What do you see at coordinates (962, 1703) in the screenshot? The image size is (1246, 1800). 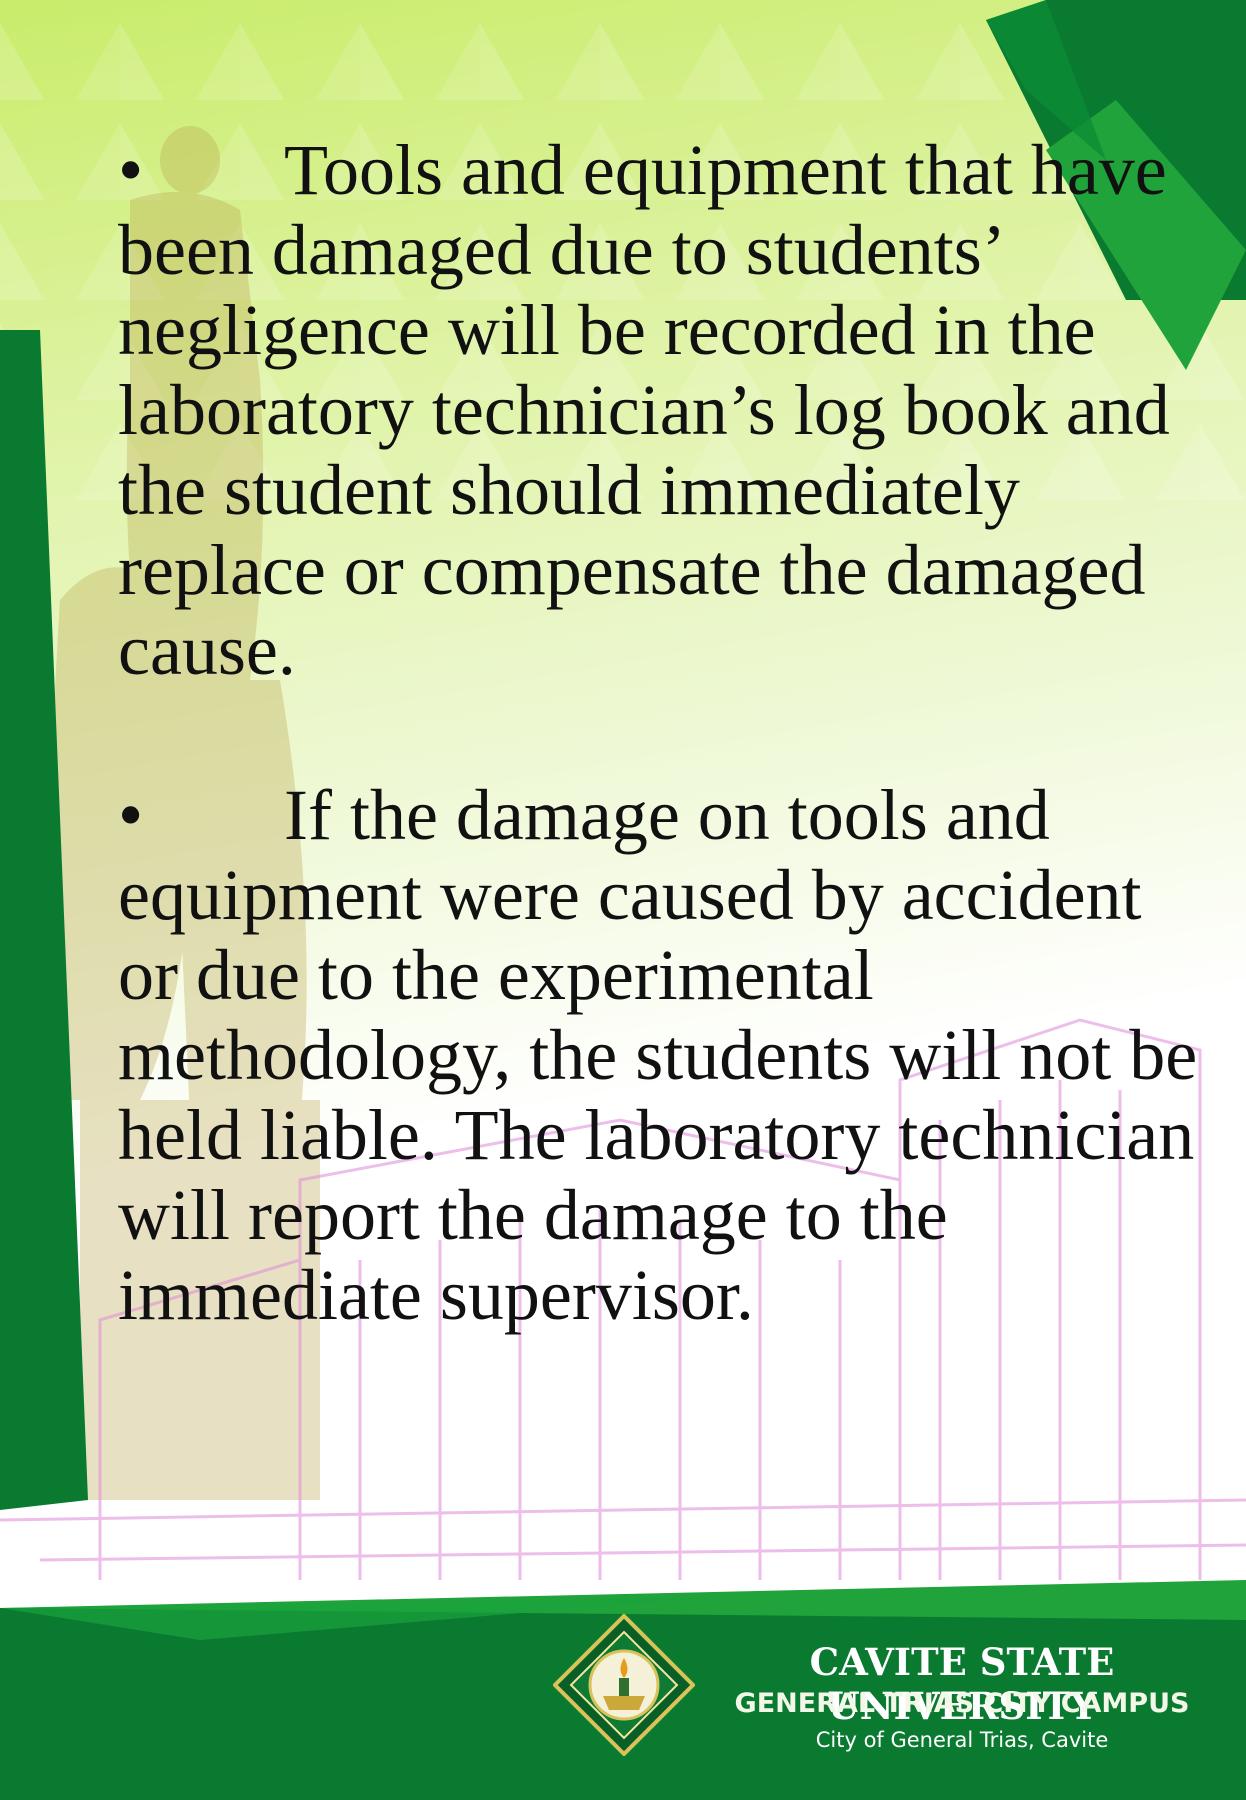 I see `campus-name: GENERAL TRIAS CITY CAMPUS` at bounding box center [962, 1703].